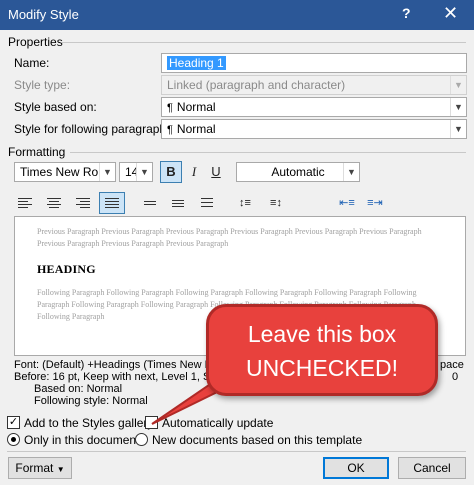  Describe the element at coordinates (27, 203) in the screenshot. I see `align-left-icon` at that location.